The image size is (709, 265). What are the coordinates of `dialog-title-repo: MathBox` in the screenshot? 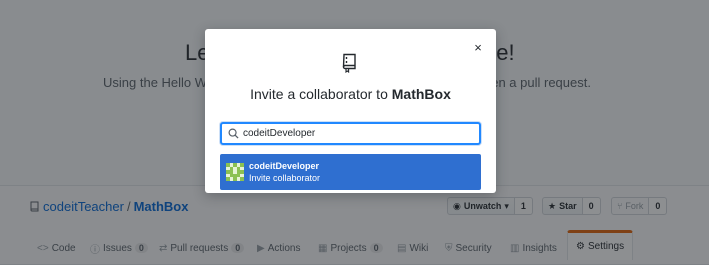 It's located at (421, 94).